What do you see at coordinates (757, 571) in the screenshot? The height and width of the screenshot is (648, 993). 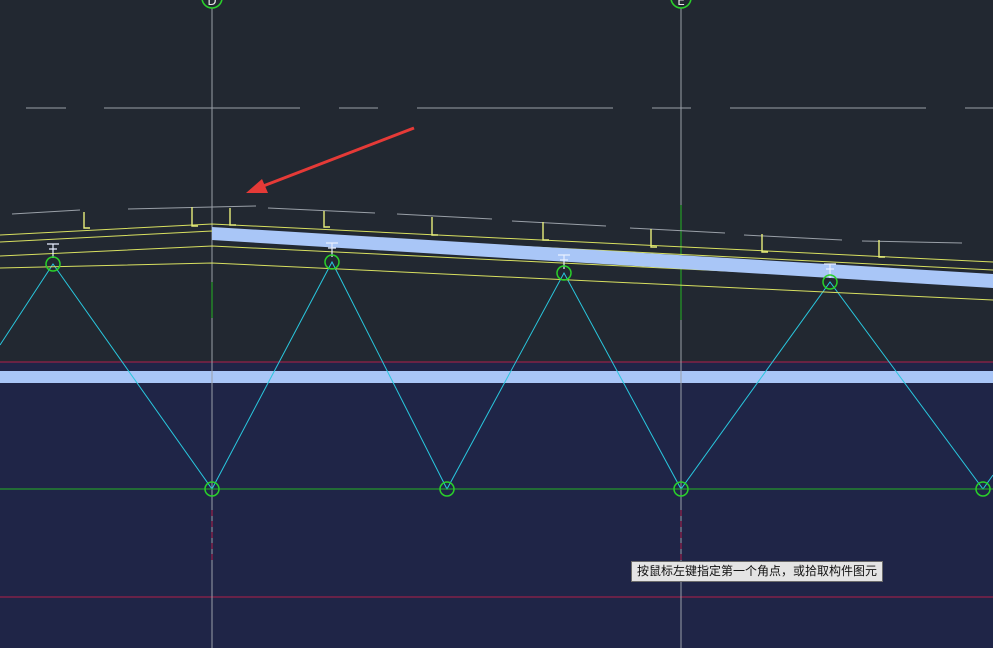 I see `command-tooltip: 按鼠标左键指定第一个角点，或拾取构件图元` at bounding box center [757, 571].